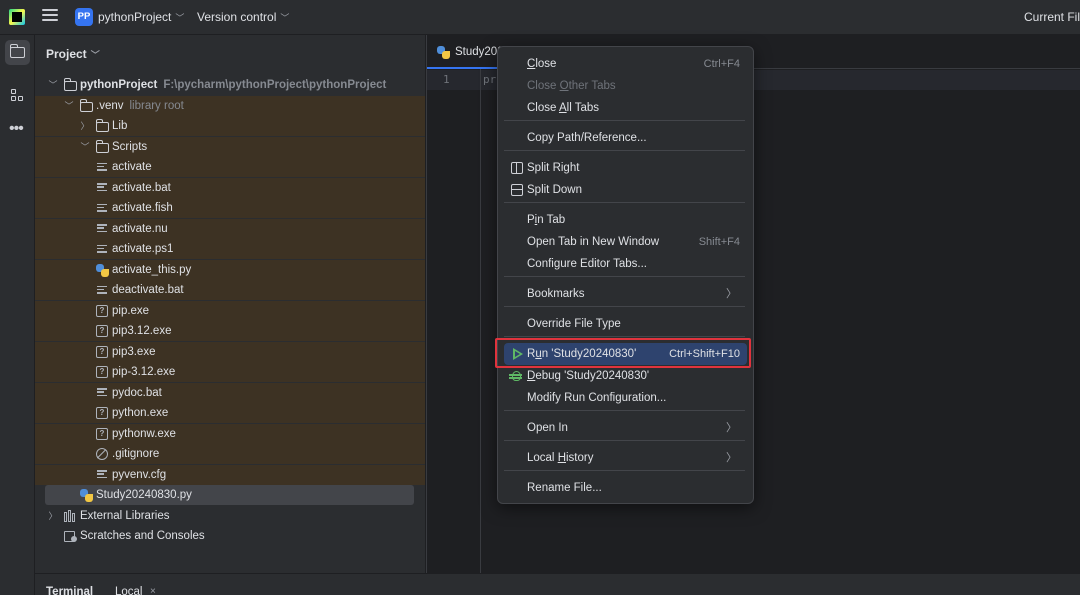 This screenshot has height=595, width=1080. I want to click on tree-row: ? pip.exe, so click(230, 310).